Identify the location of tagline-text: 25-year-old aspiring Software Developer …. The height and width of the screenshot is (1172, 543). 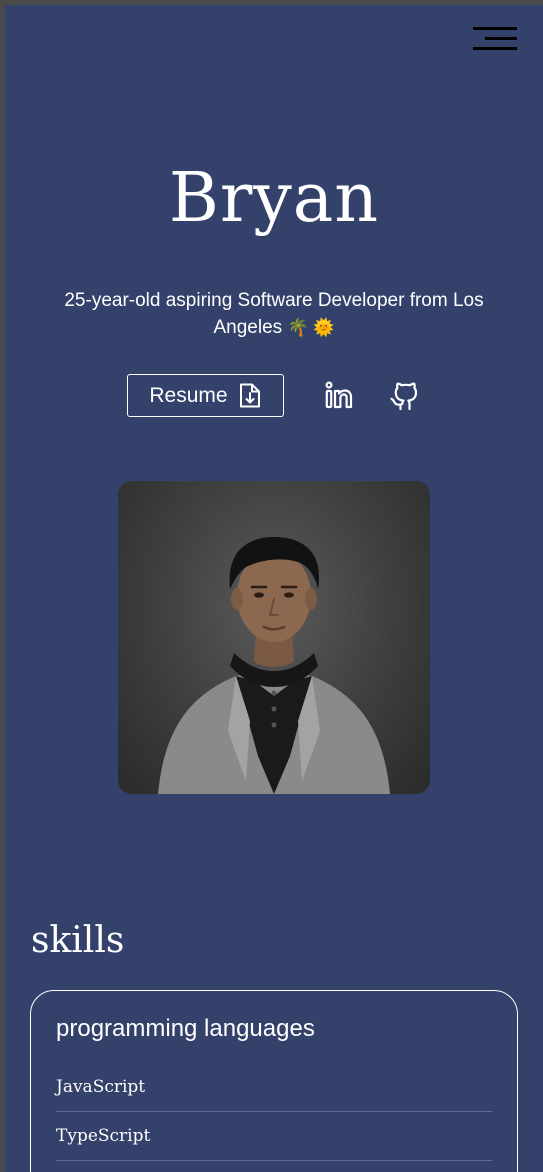
(274, 314).